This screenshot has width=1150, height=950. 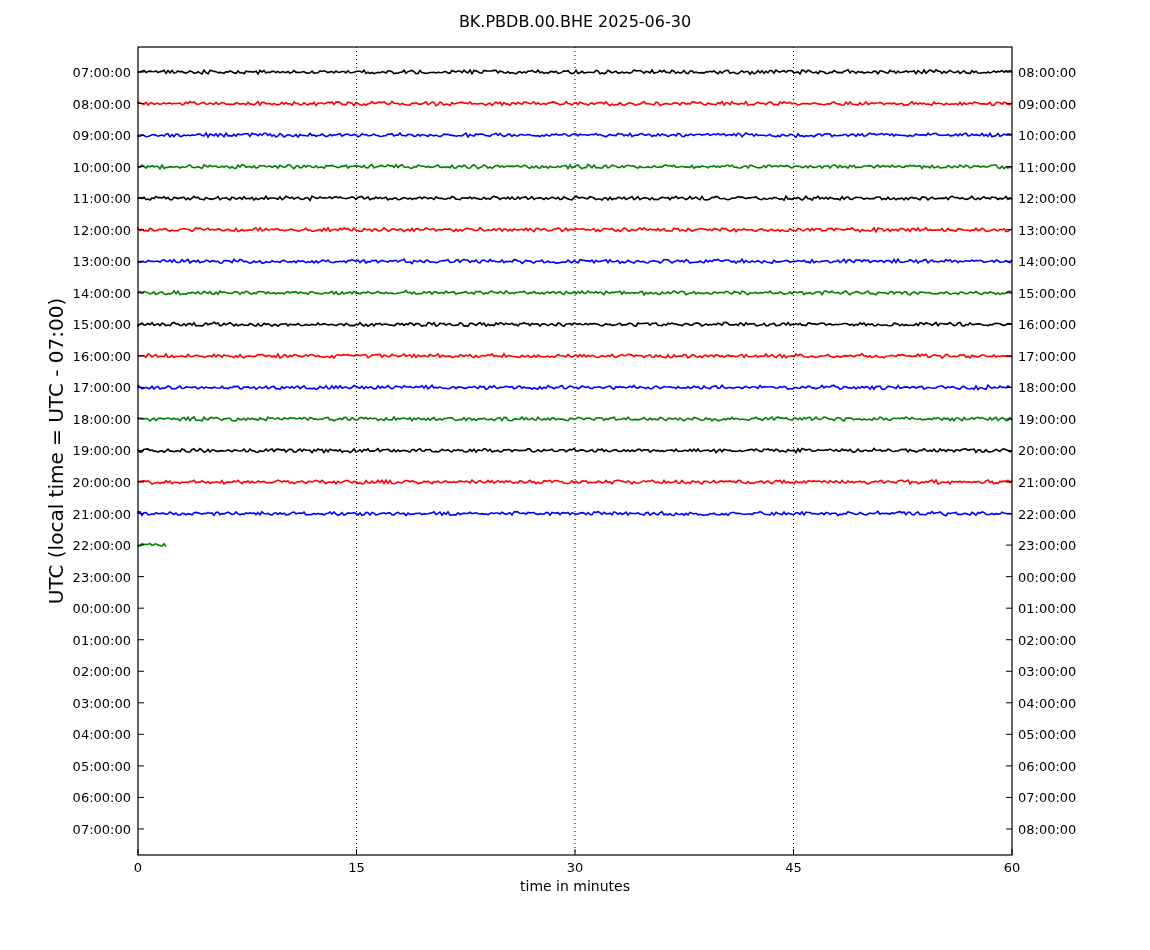 What do you see at coordinates (575, 867) in the screenshot?
I see `x-tick-label: 30` at bounding box center [575, 867].